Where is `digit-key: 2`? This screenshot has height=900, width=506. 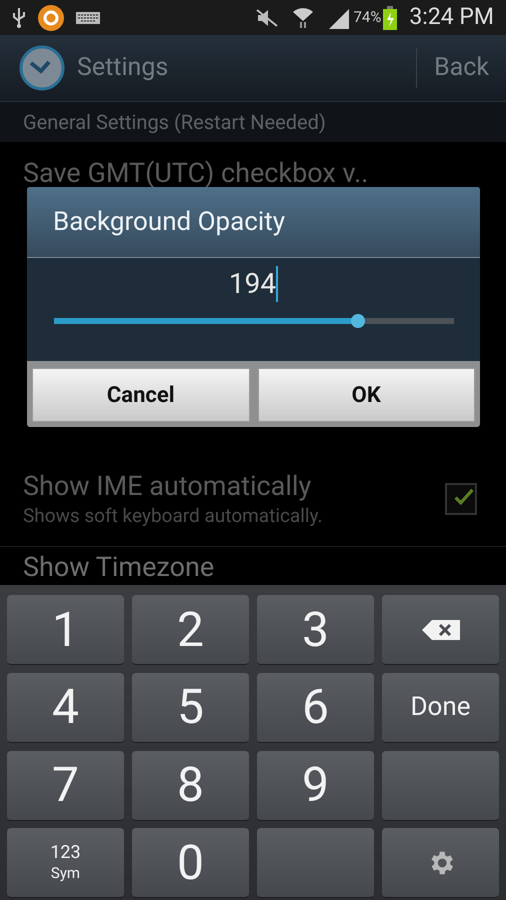 digit-key: 2 is located at coordinates (190, 630).